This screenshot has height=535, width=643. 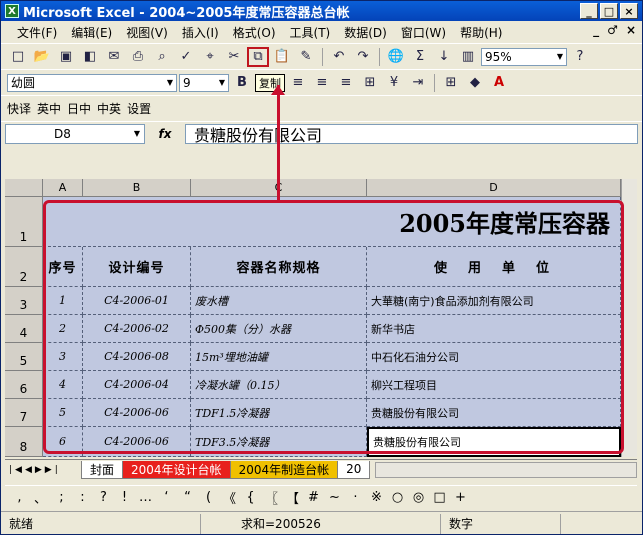 What do you see at coordinates (494, 385) in the screenshot?
I see `table-cell: 柳兴工程项目` at bounding box center [494, 385].